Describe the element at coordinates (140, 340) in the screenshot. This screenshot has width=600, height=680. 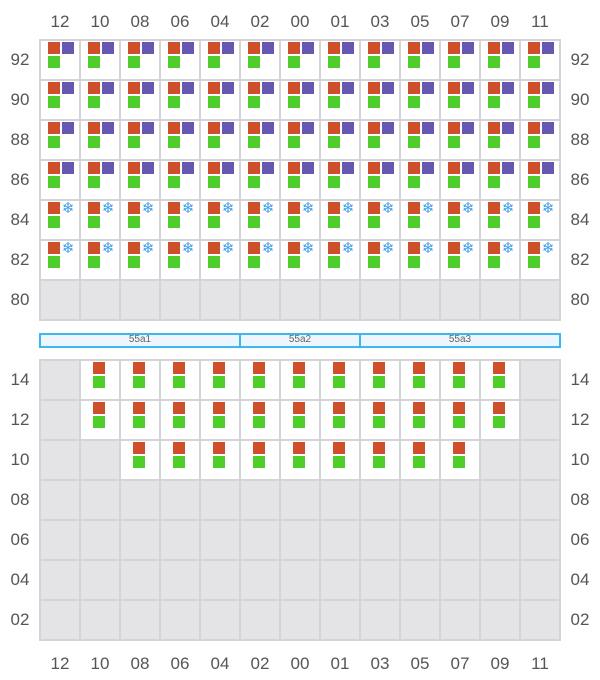
I see `band-segment: 55a1` at that location.